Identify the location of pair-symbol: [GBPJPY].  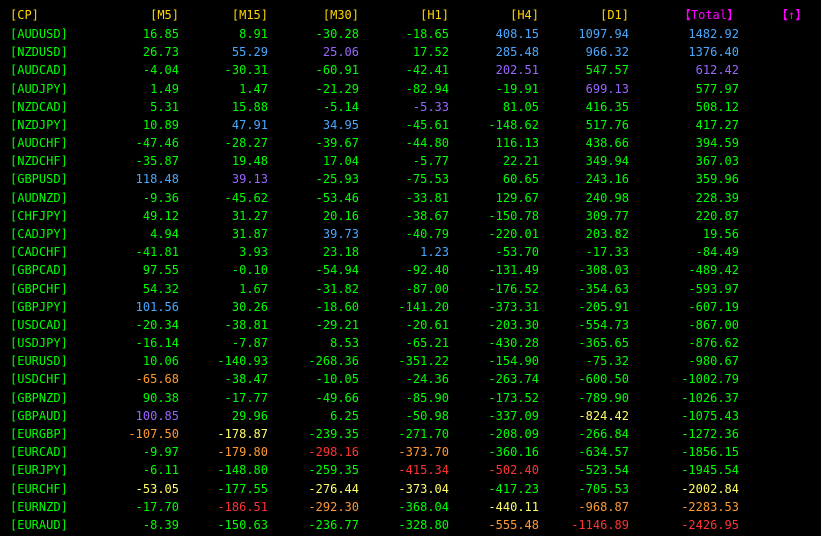
(39, 306).